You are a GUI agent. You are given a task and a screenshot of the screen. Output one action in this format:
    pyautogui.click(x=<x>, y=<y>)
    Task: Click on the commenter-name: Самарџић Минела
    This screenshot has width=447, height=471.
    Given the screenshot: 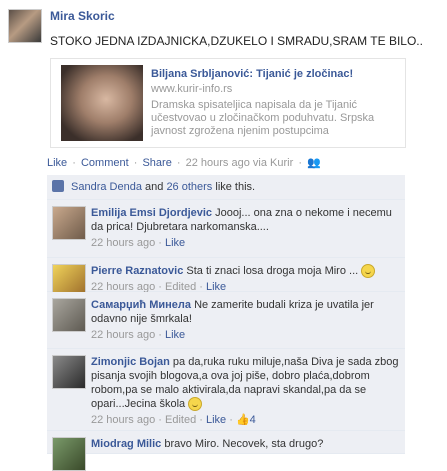 What is the action you would take?
    pyautogui.click(x=141, y=305)
    